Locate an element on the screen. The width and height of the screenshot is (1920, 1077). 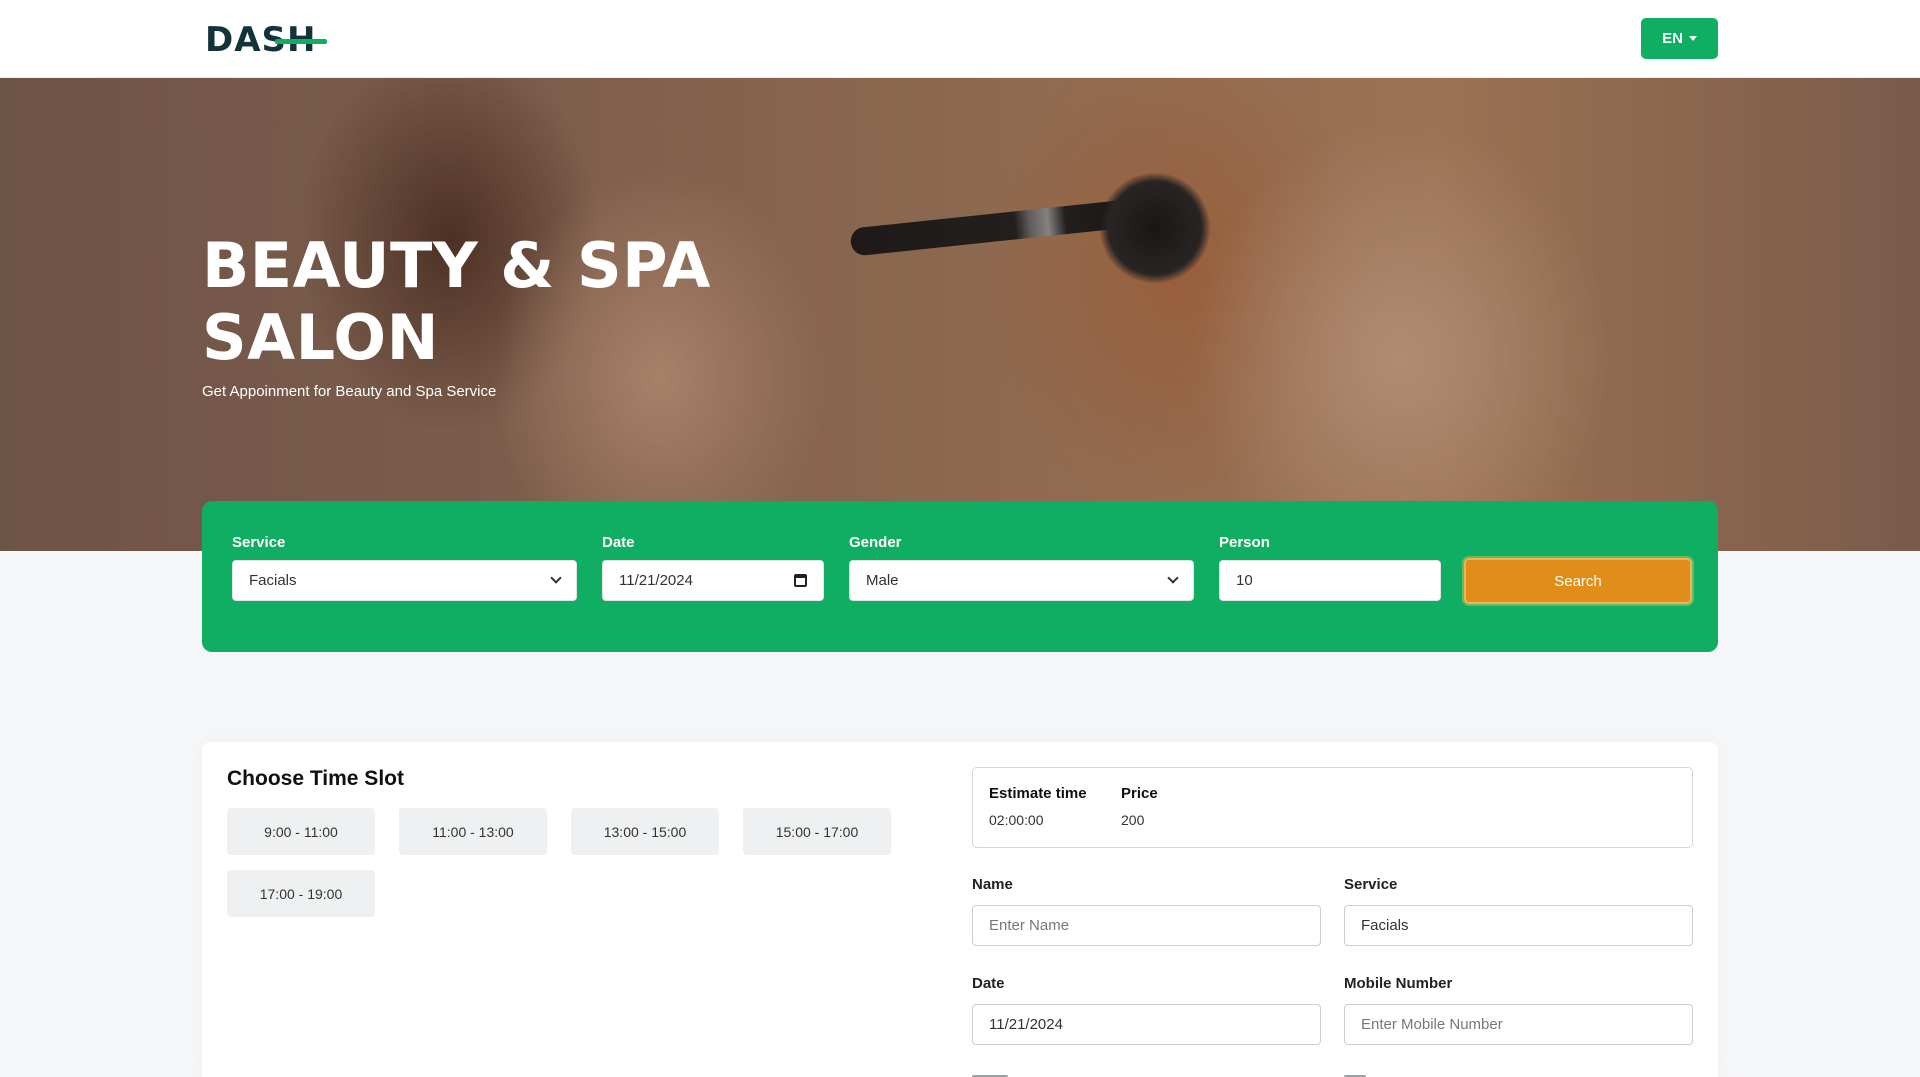
caret-down-icon is located at coordinates (1692, 38).